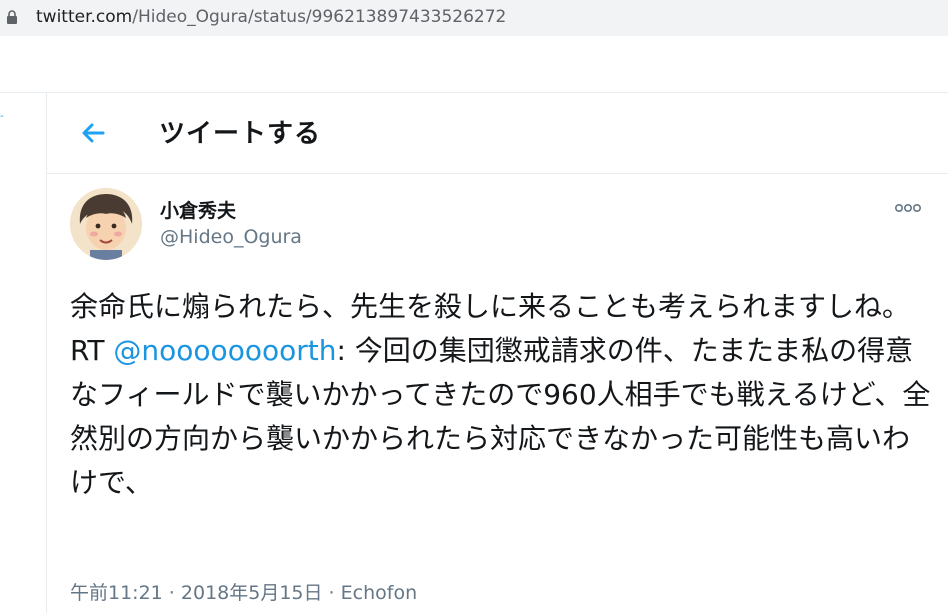  I want to click on url-host: twitter.com, so click(84, 17).